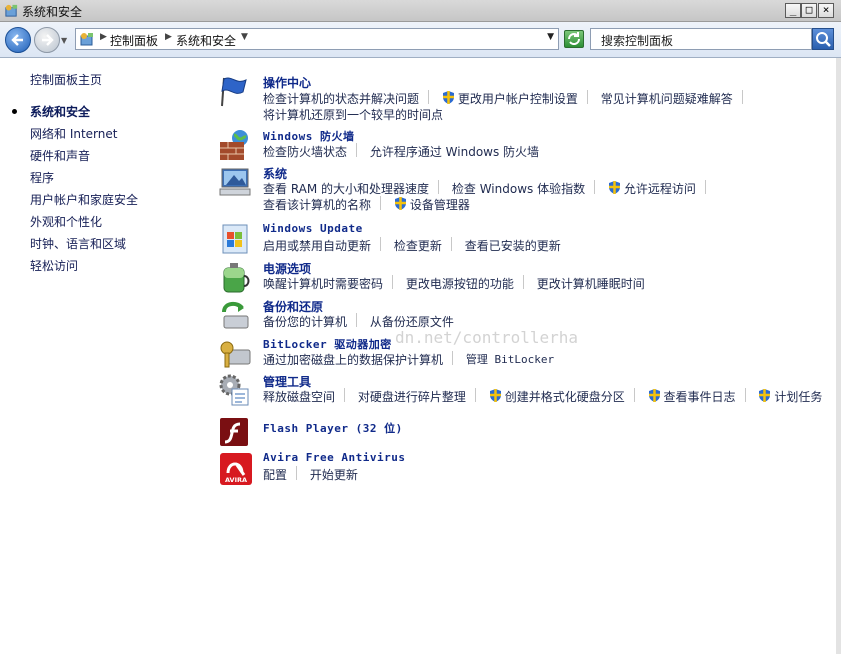  What do you see at coordinates (341, 98) in the screenshot?
I see `link-check-status: 检查计算机的状态并解决问题` at bounding box center [341, 98].